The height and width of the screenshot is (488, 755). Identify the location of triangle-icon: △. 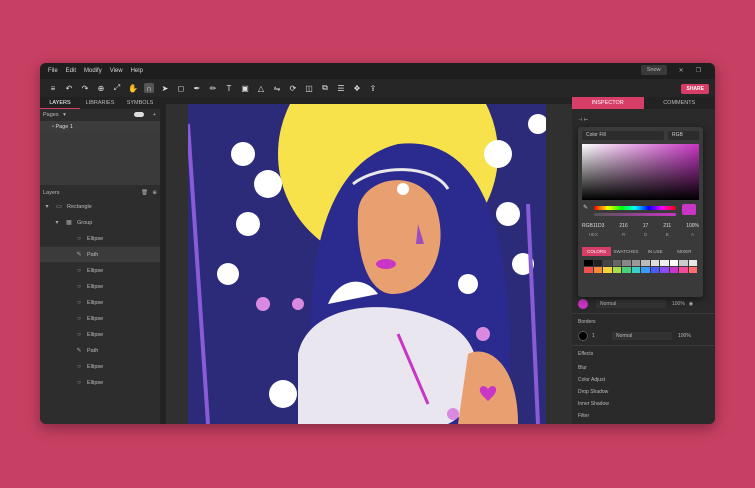
(261, 88).